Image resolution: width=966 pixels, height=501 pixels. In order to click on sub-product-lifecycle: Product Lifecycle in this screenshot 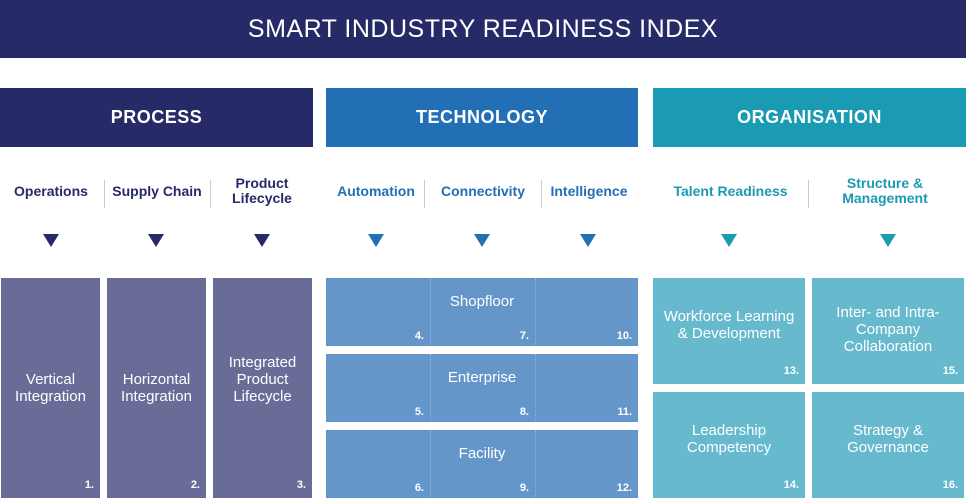, I will do `click(262, 190)`.